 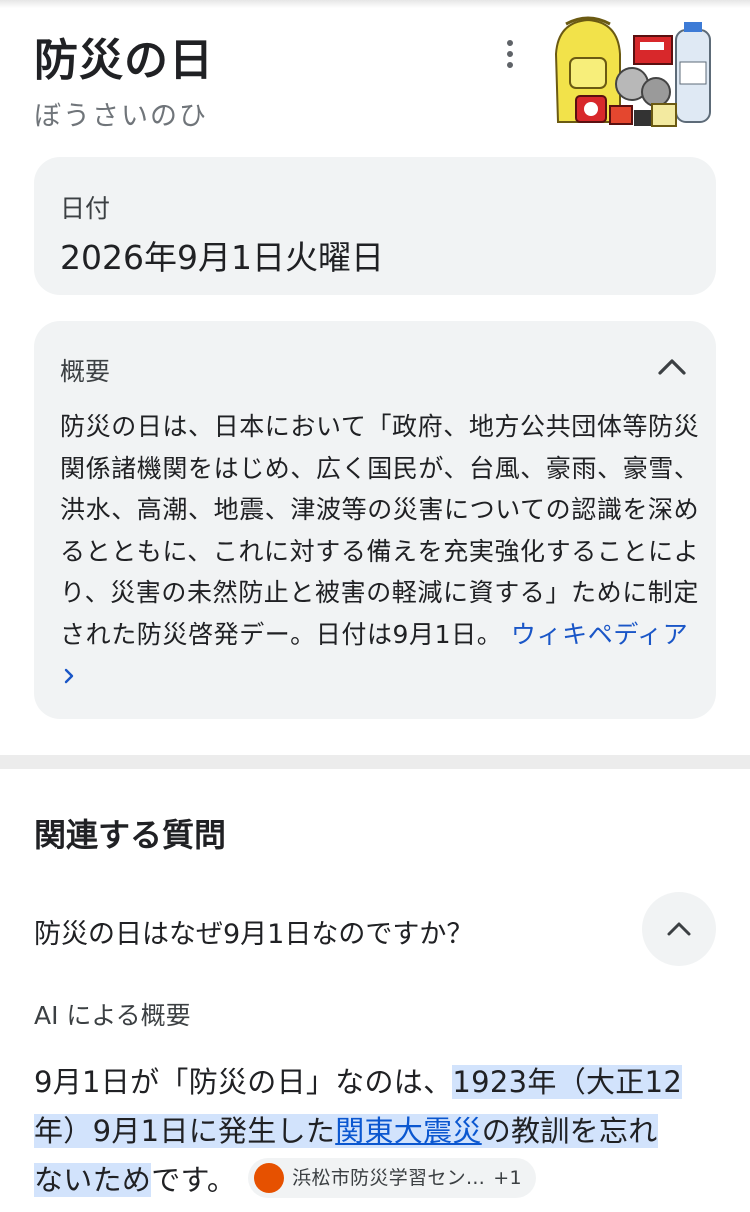 I want to click on kanto-earthquake-link: 関東大震災, so click(x=408, y=1131).